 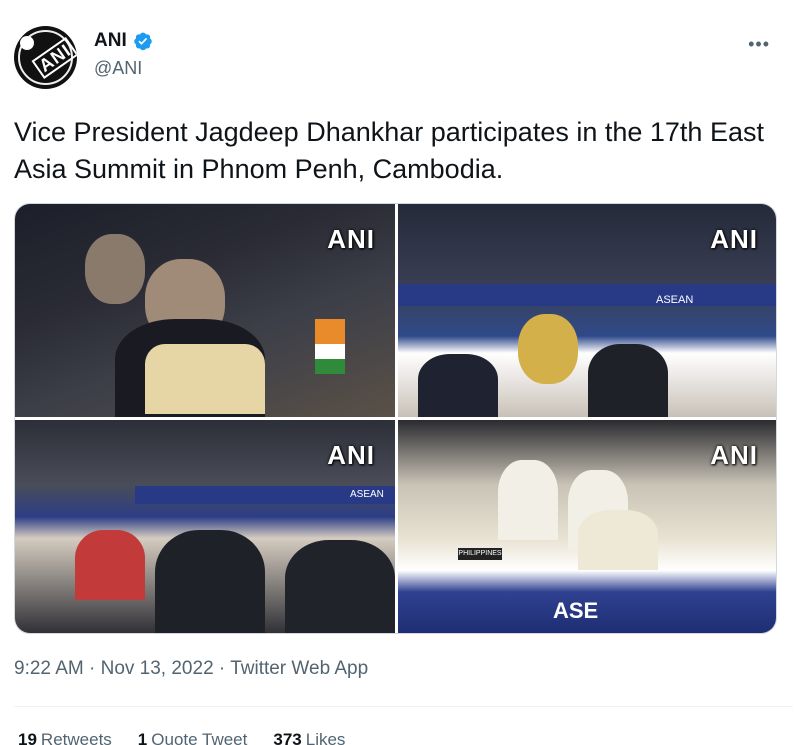 What do you see at coordinates (480, 554) in the screenshot?
I see `nameplate: PHILIPPINES` at bounding box center [480, 554].